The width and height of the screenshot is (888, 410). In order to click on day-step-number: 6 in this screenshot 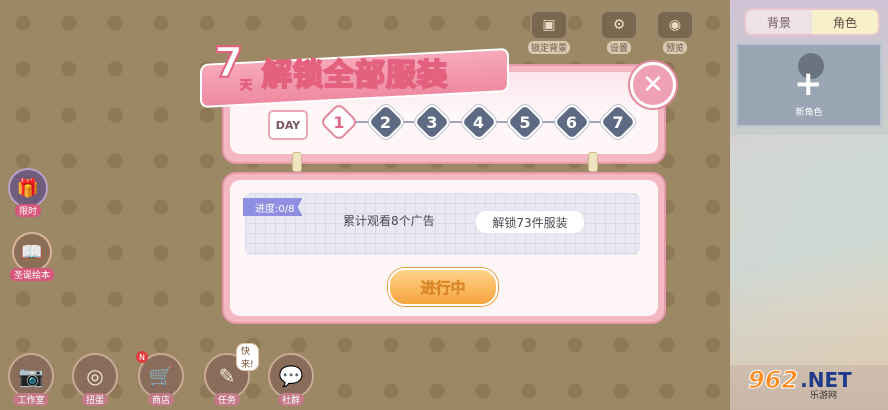, I will do `click(571, 122)`.